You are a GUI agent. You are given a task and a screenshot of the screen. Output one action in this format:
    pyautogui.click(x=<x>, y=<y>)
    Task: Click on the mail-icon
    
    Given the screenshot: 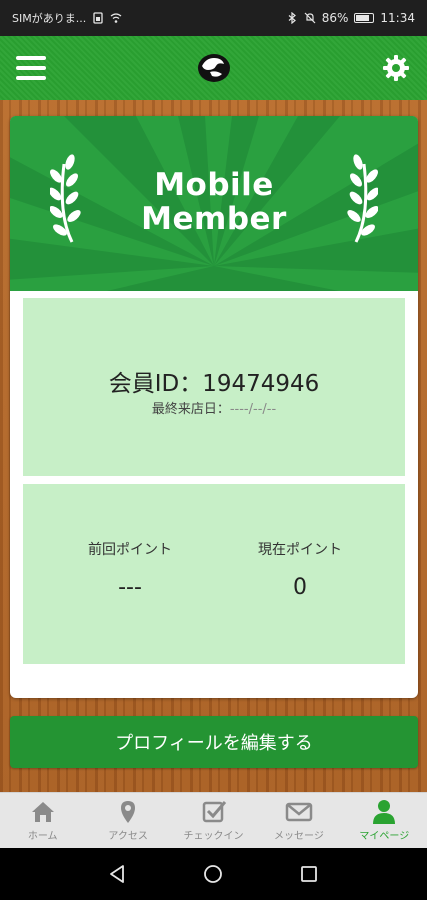 What is the action you would take?
    pyautogui.click(x=299, y=812)
    